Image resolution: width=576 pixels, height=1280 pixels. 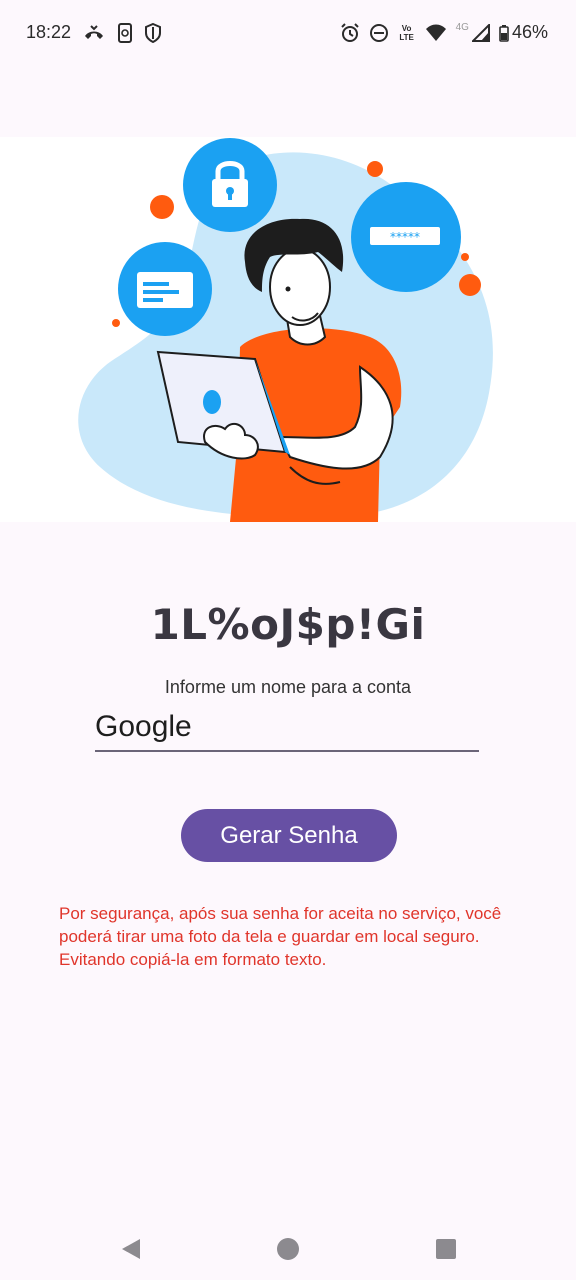 I want to click on wifi-icon, so click(x=436, y=33).